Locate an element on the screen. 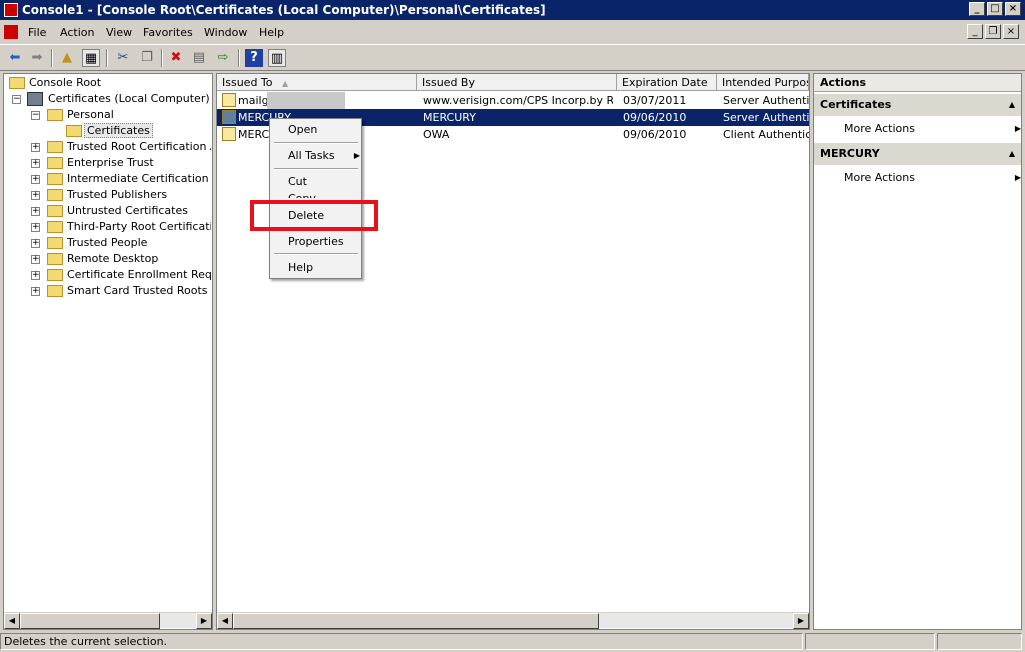 This screenshot has width=1025, height=652. close-button: × is located at coordinates (1013, 9).